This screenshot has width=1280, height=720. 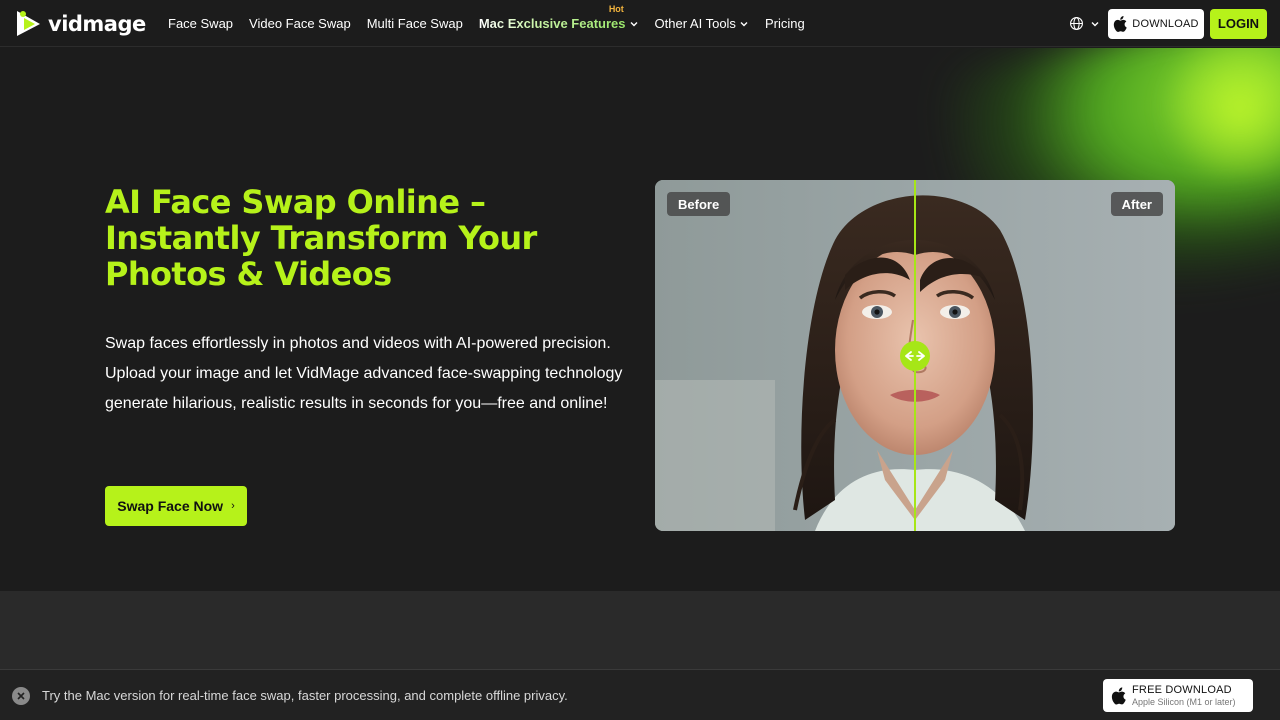 I want to click on nav-video-face-swap-label: Video Face Swap, so click(x=300, y=23).